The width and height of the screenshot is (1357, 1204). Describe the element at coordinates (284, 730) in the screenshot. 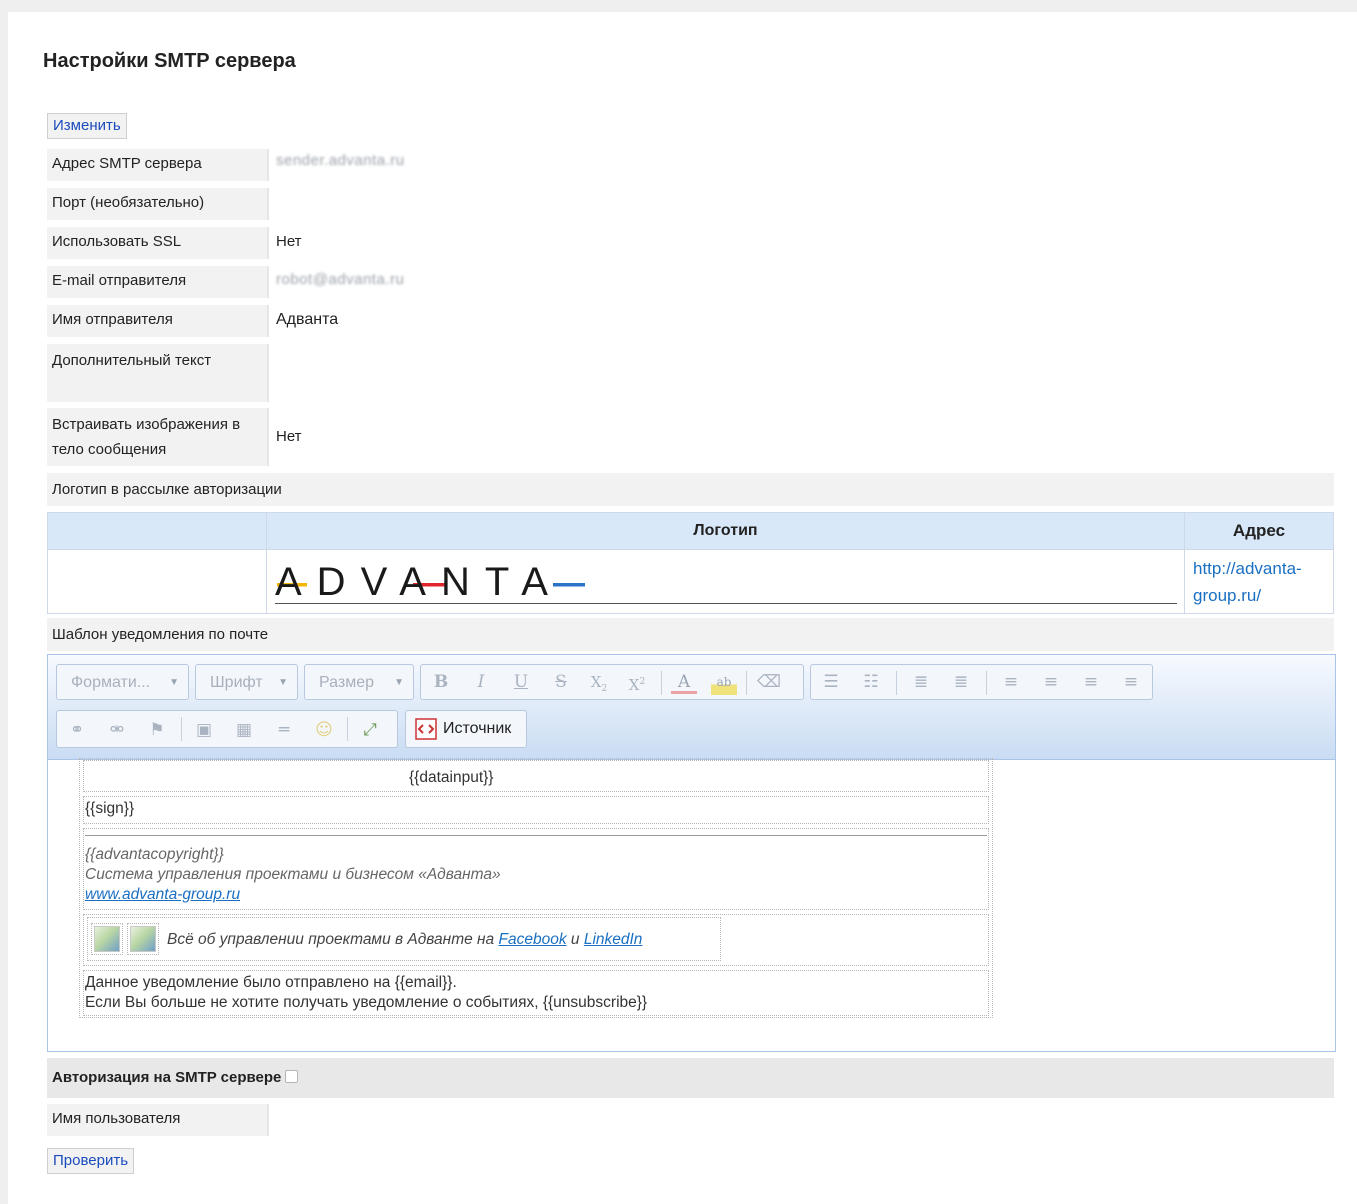

I see `horizontal-line-icon: ═` at that location.